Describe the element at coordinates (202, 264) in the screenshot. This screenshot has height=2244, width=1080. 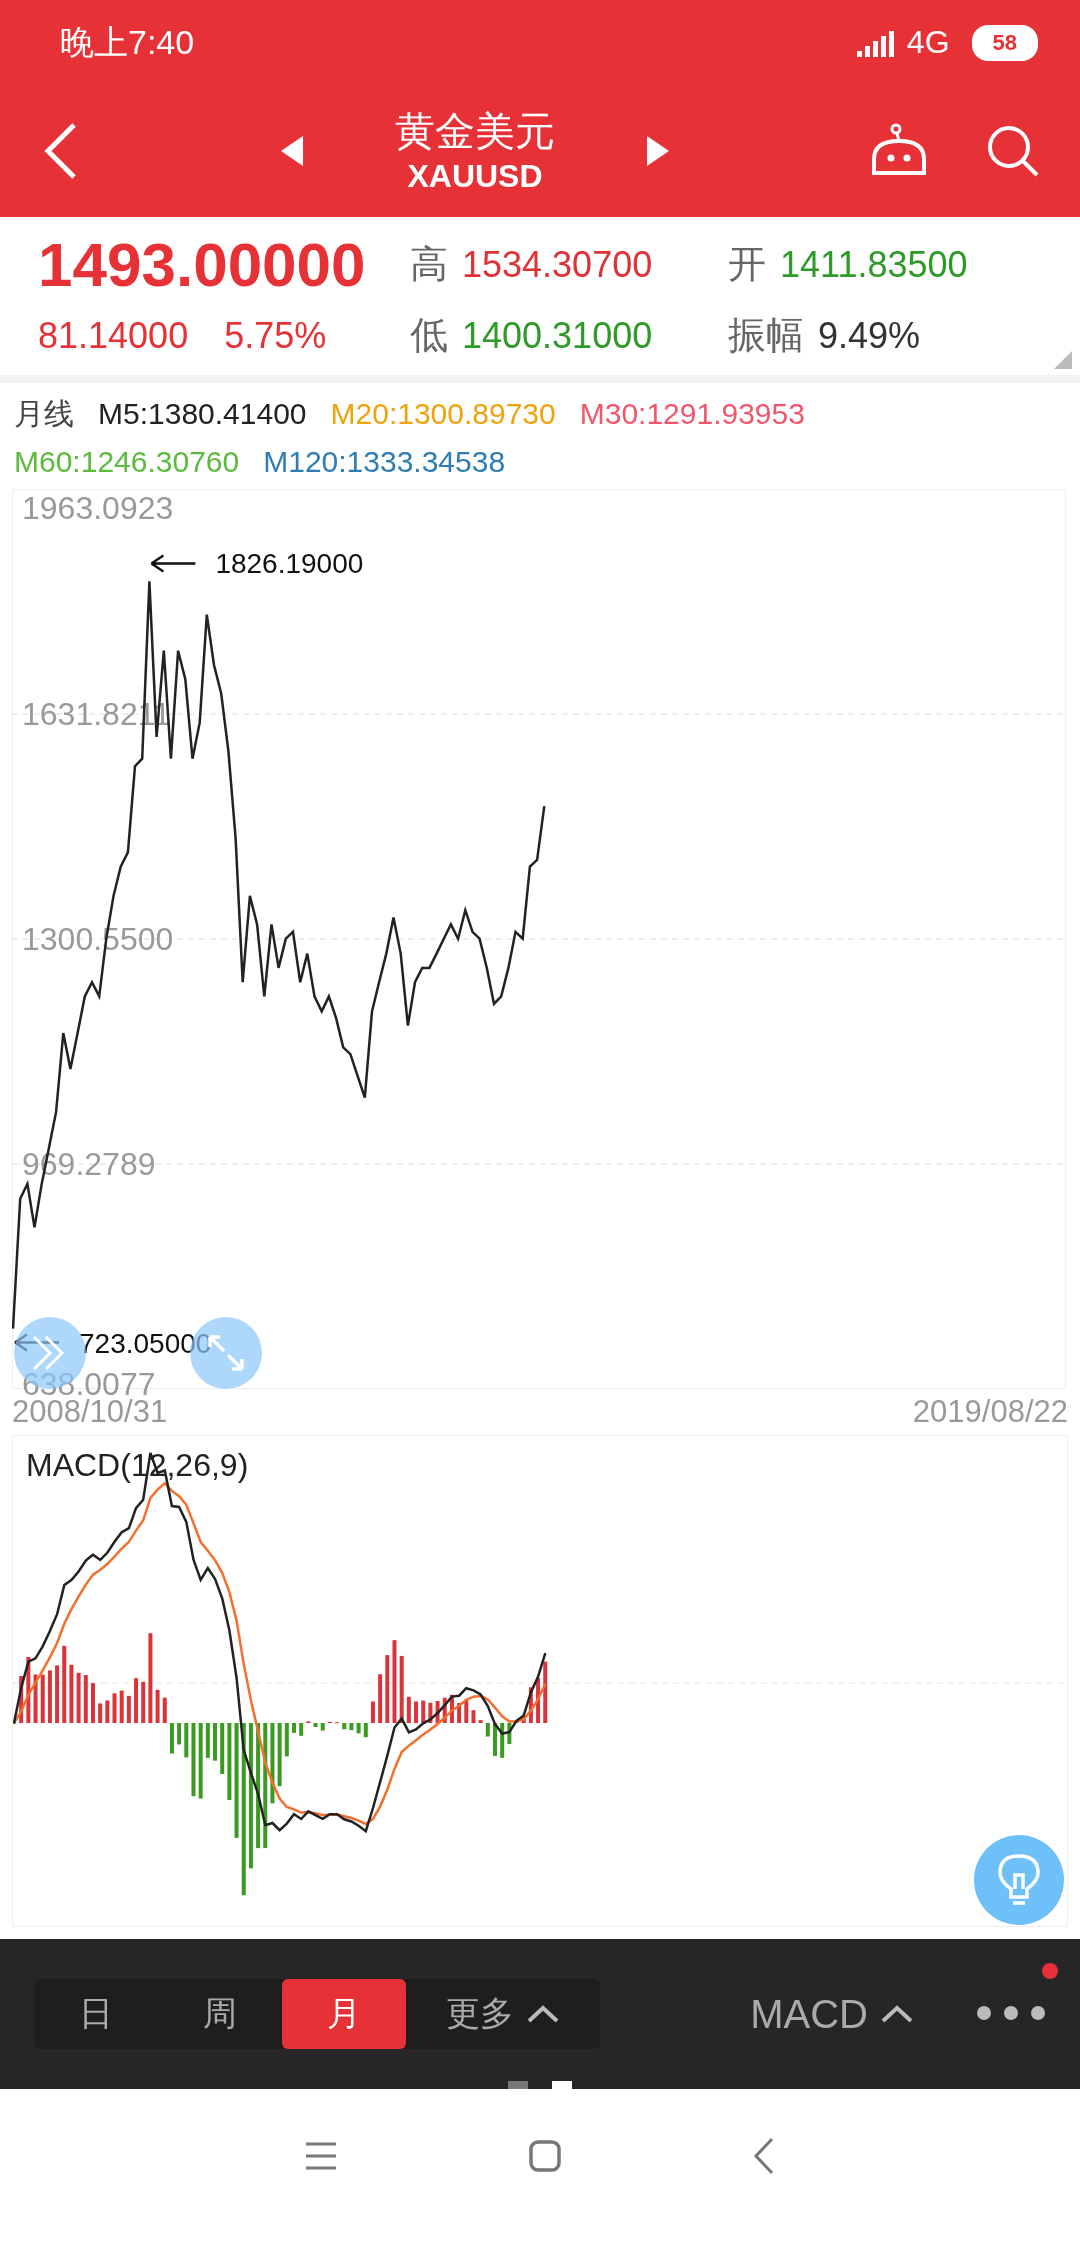
I see `last-price: 1493.00000` at that location.